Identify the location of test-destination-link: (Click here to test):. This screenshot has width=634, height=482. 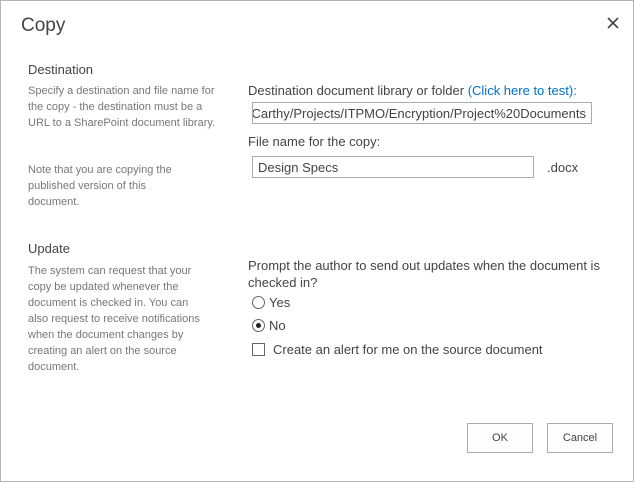
(522, 90).